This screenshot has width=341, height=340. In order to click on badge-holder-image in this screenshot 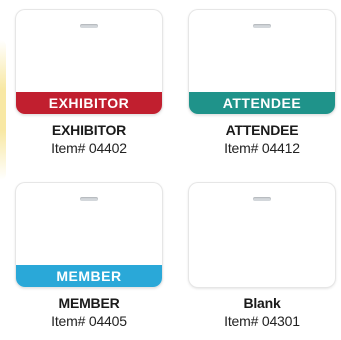, I will do `click(262, 235)`.